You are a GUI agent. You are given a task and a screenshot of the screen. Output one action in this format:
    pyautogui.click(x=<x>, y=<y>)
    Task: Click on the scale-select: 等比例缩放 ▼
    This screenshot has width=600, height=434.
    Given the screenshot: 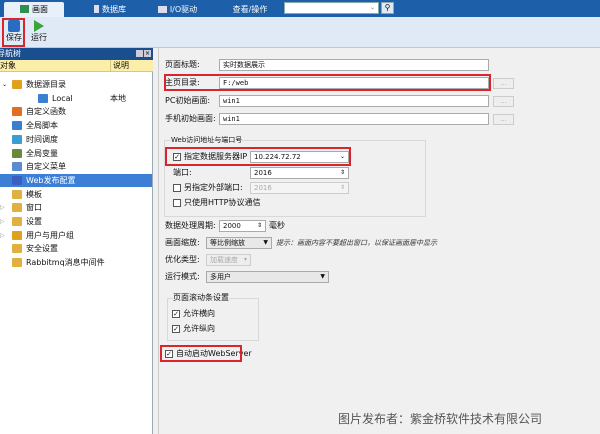 What is the action you would take?
    pyautogui.click(x=239, y=243)
    